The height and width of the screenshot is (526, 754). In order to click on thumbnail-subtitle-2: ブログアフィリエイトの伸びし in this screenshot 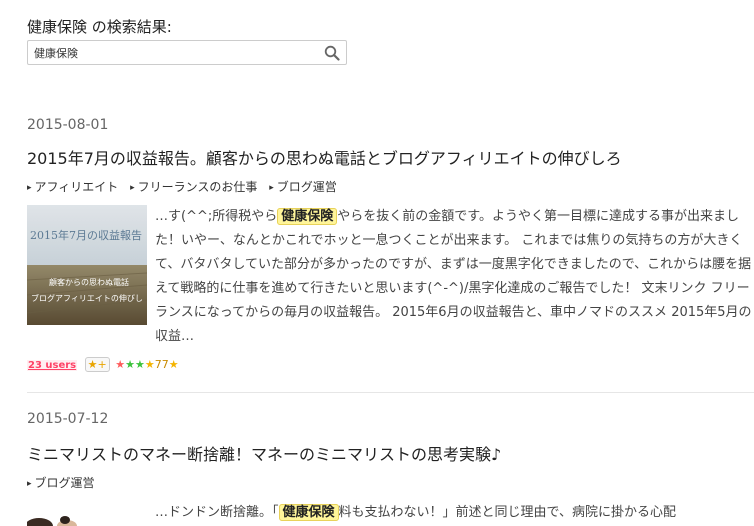, I will do `click(87, 298)`.